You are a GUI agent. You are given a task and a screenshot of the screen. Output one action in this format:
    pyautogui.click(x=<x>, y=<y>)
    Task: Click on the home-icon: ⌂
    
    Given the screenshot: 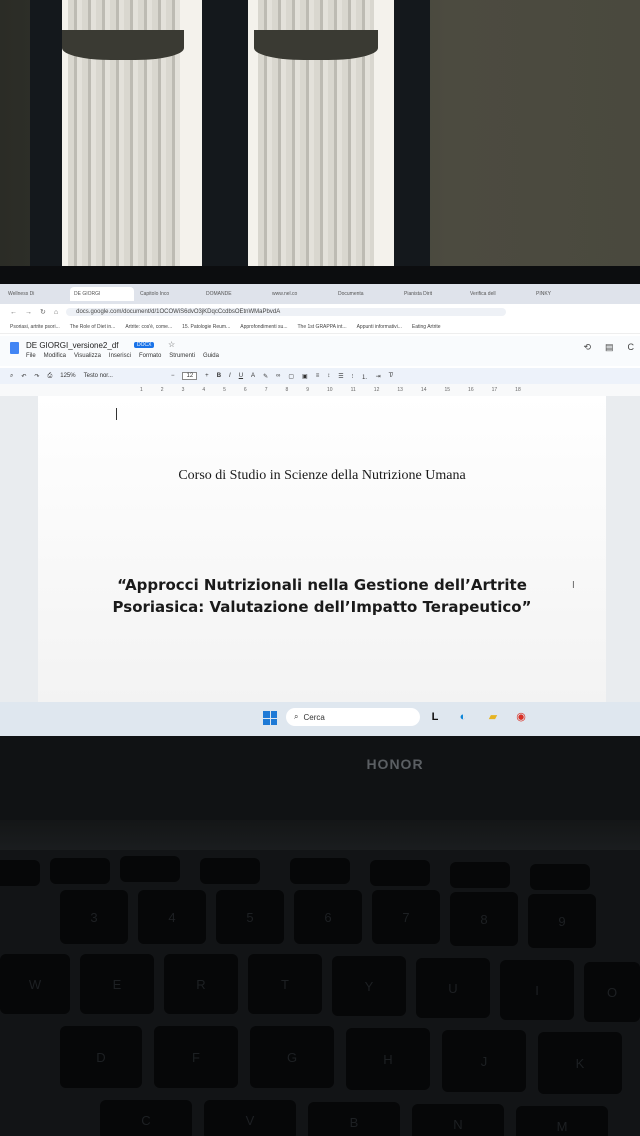 What is the action you would take?
    pyautogui.click(x=56, y=312)
    